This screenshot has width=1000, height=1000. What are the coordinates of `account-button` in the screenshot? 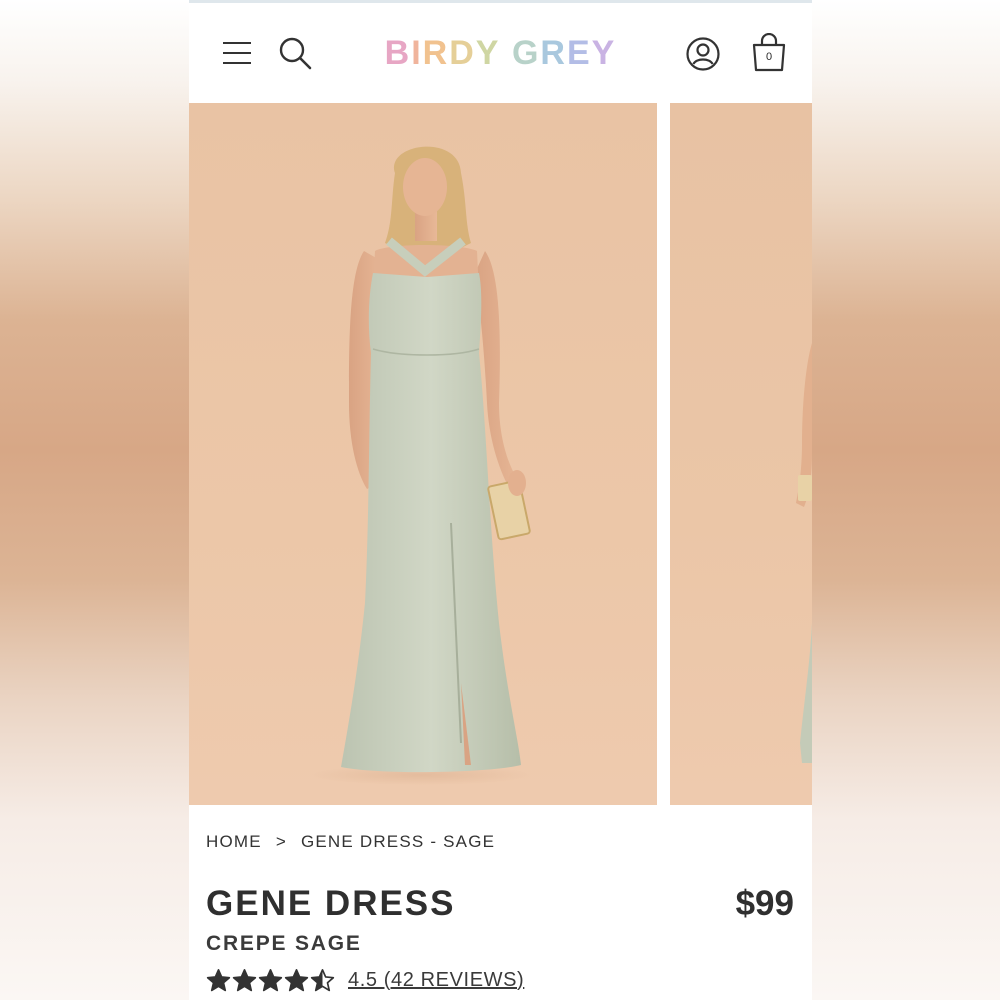 It's located at (703, 54).